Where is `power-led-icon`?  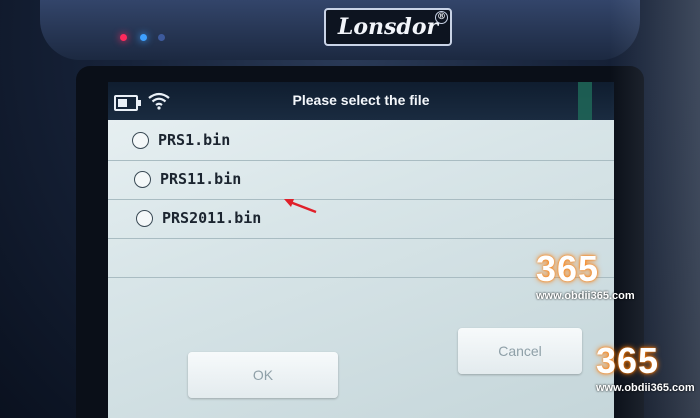
power-led-icon is located at coordinates (123, 37).